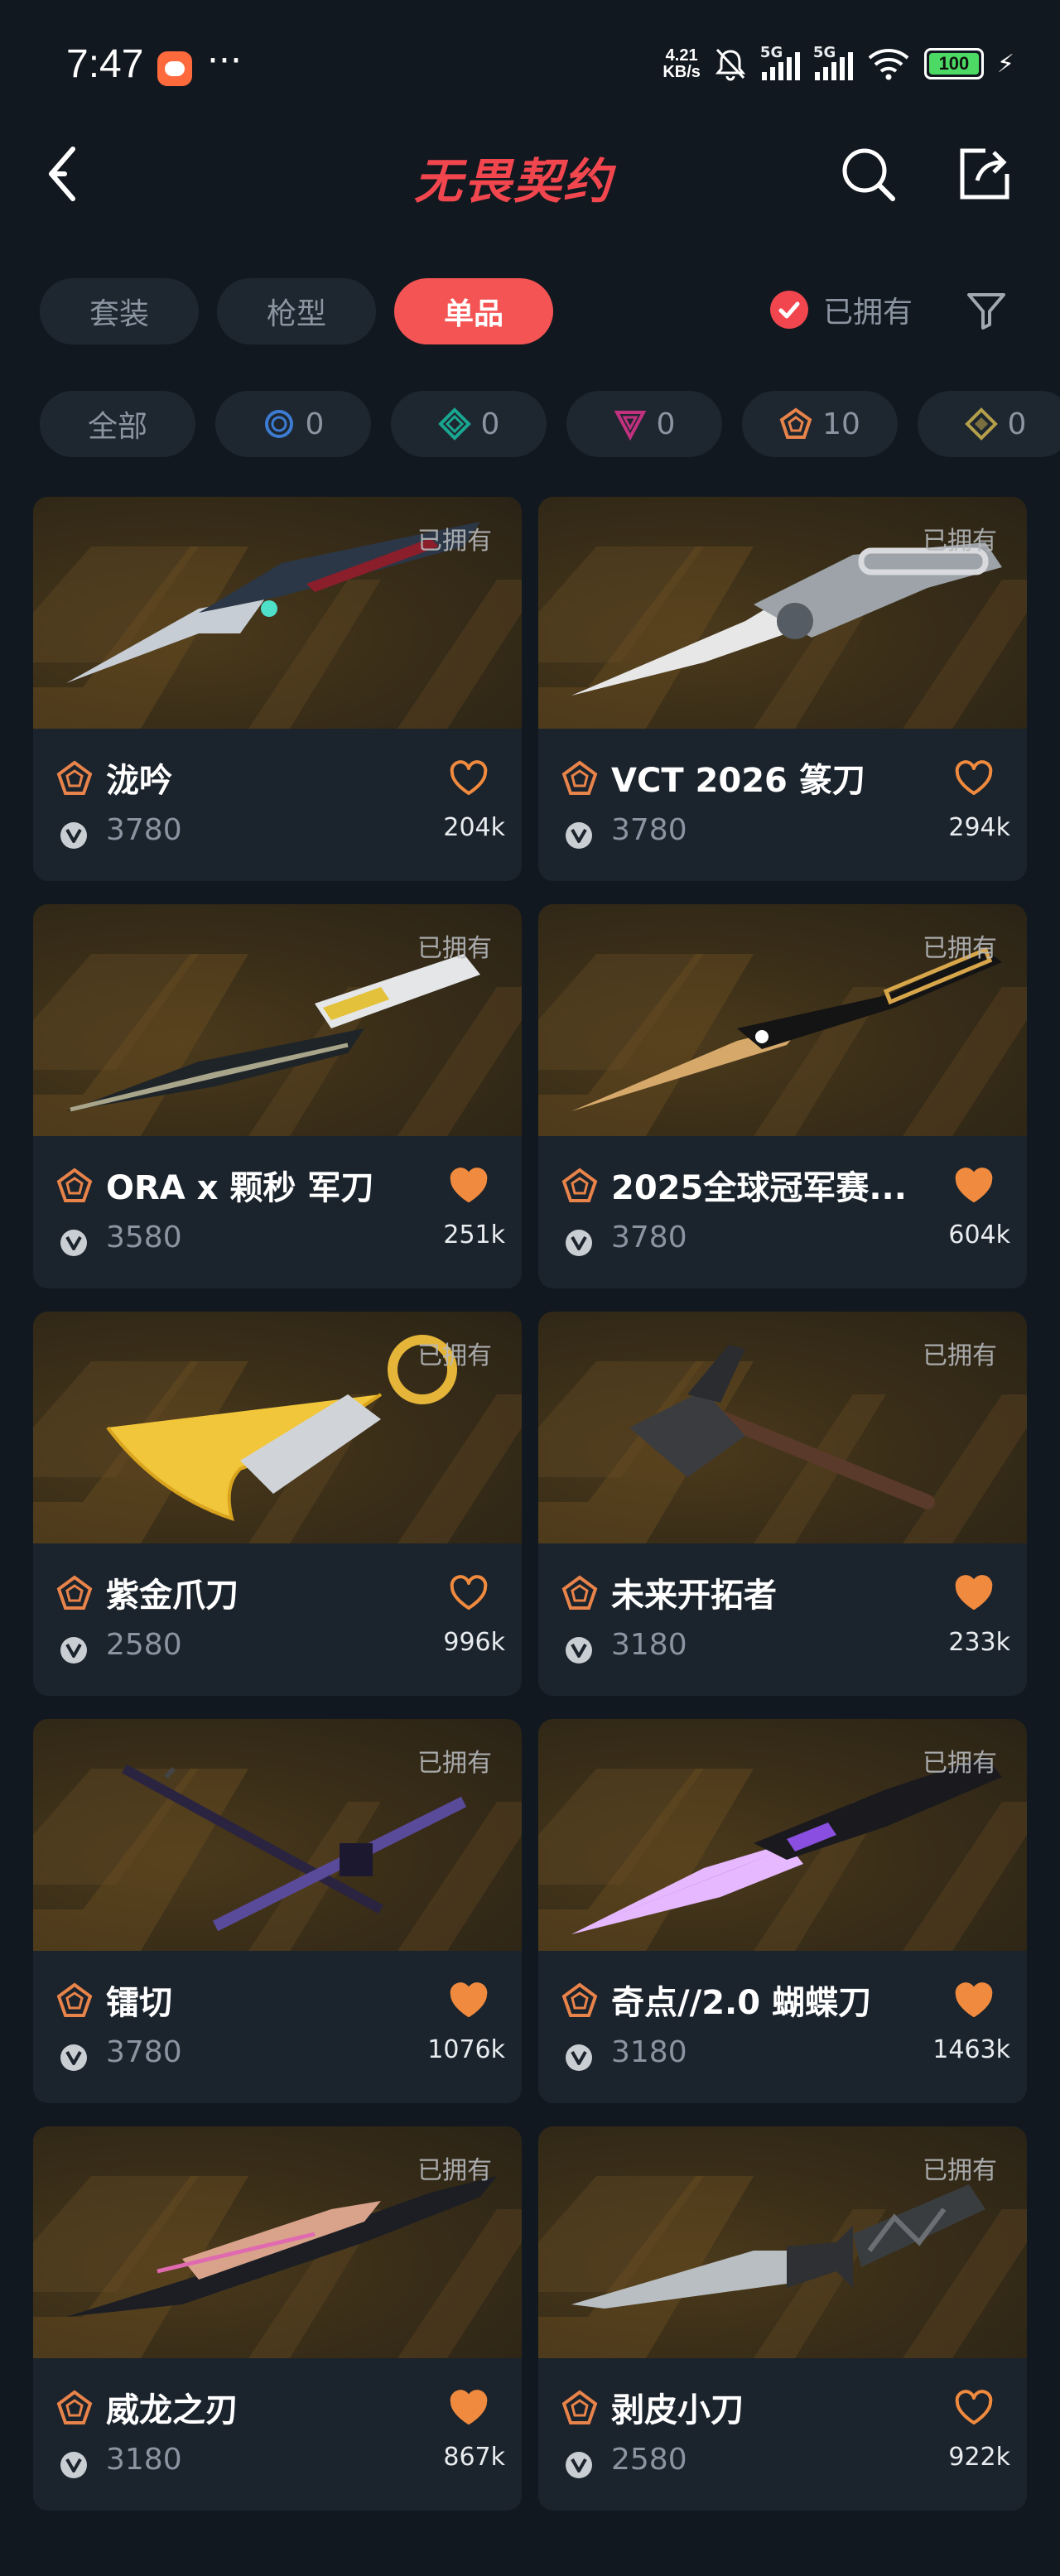  Describe the element at coordinates (469, 424) in the screenshot. I see `chip-deluxe-tier: 0` at that location.